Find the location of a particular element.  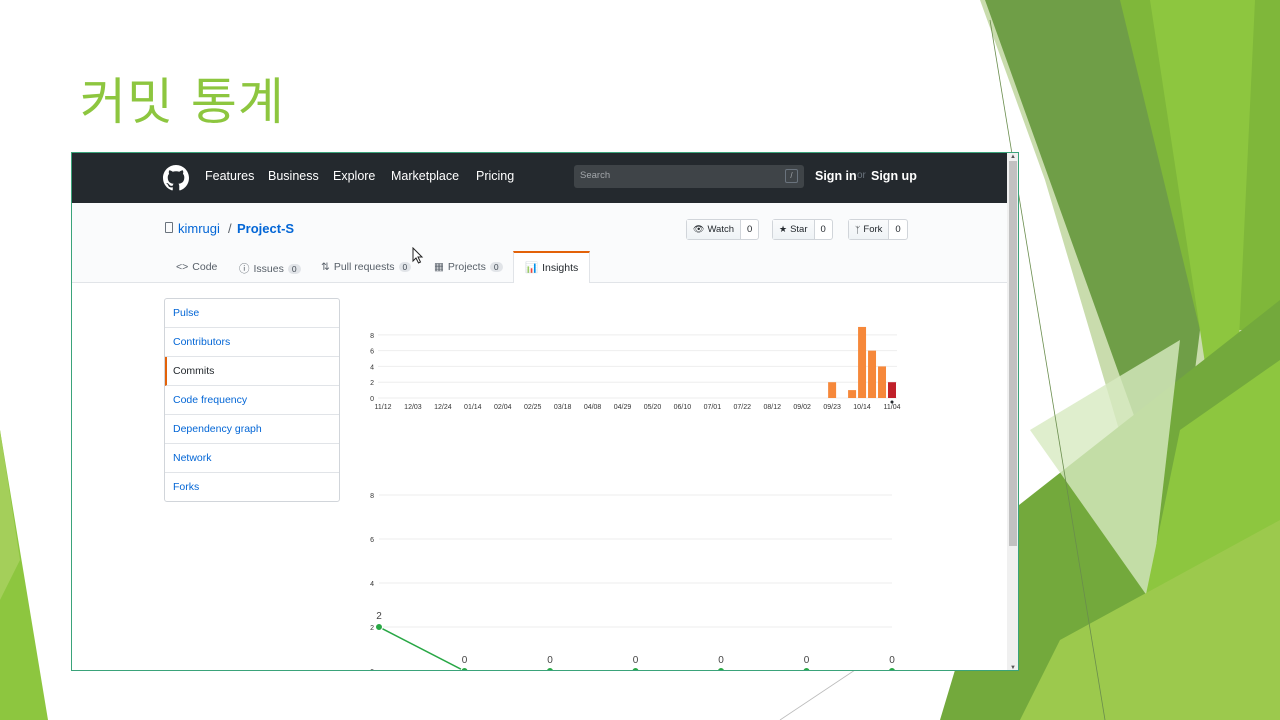

data-label: 2 is located at coordinates (379, 616).